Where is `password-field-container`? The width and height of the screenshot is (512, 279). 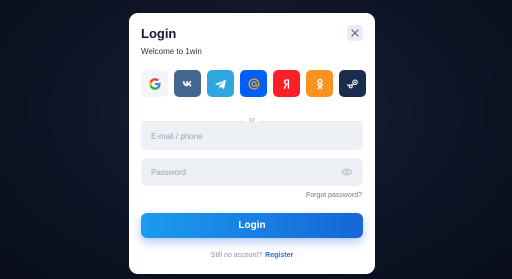
password-field-container is located at coordinates (252, 172).